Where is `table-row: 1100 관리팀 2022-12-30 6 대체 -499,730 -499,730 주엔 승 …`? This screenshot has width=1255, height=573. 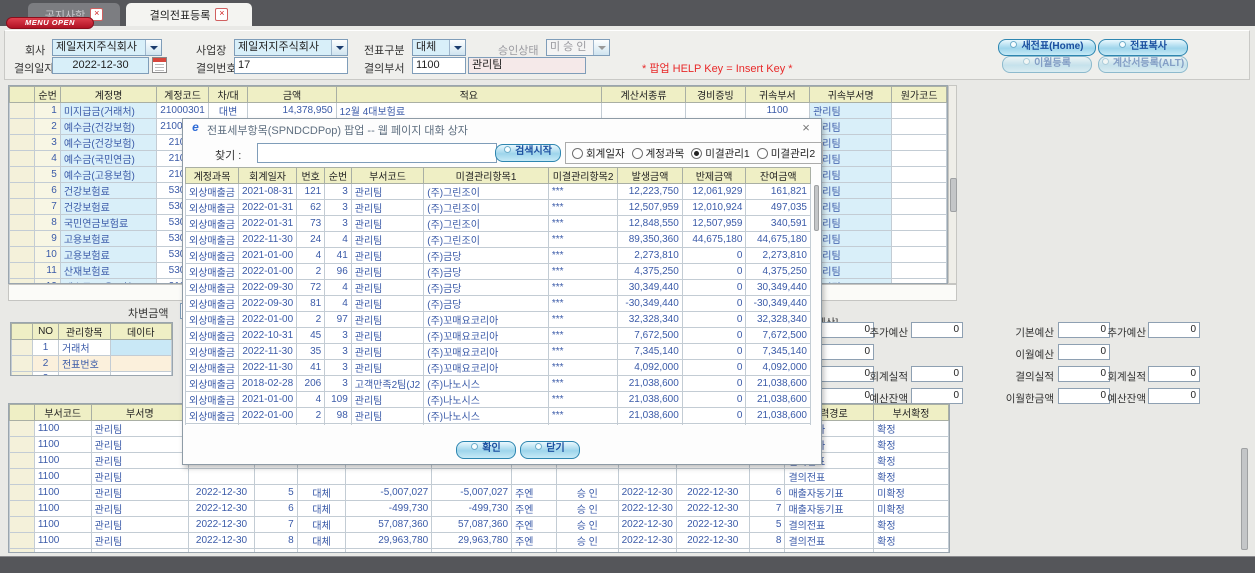 table-row: 1100 관리팀 2022-12-30 6 대체 -499,730 -499,730 주엔 승 … is located at coordinates (479, 508).